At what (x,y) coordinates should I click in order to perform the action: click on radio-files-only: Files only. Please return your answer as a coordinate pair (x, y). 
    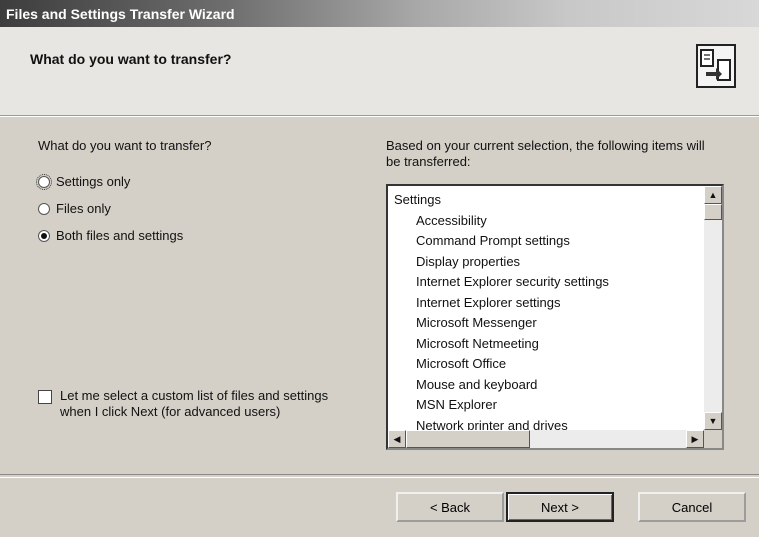
    Looking at the image, I should click on (74, 208).